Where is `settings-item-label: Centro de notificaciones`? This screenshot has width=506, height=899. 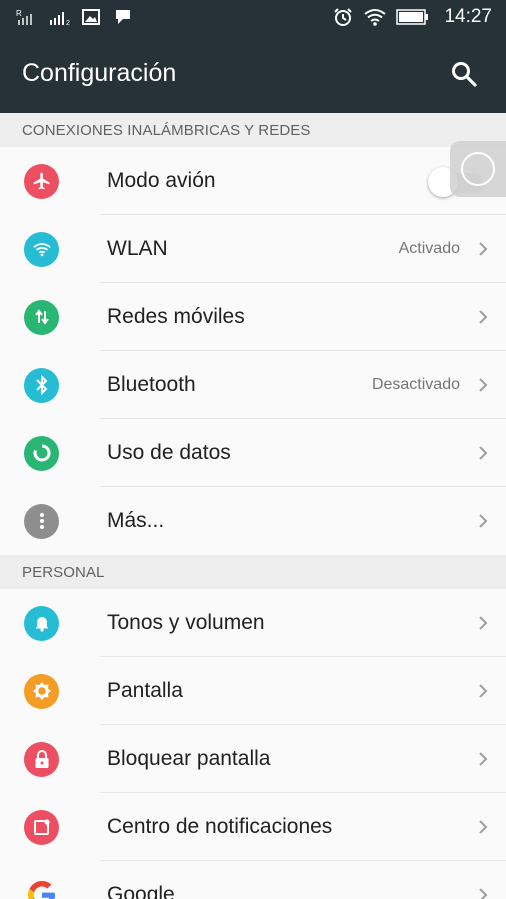
settings-item-label: Centro de notificaciones is located at coordinates (220, 826).